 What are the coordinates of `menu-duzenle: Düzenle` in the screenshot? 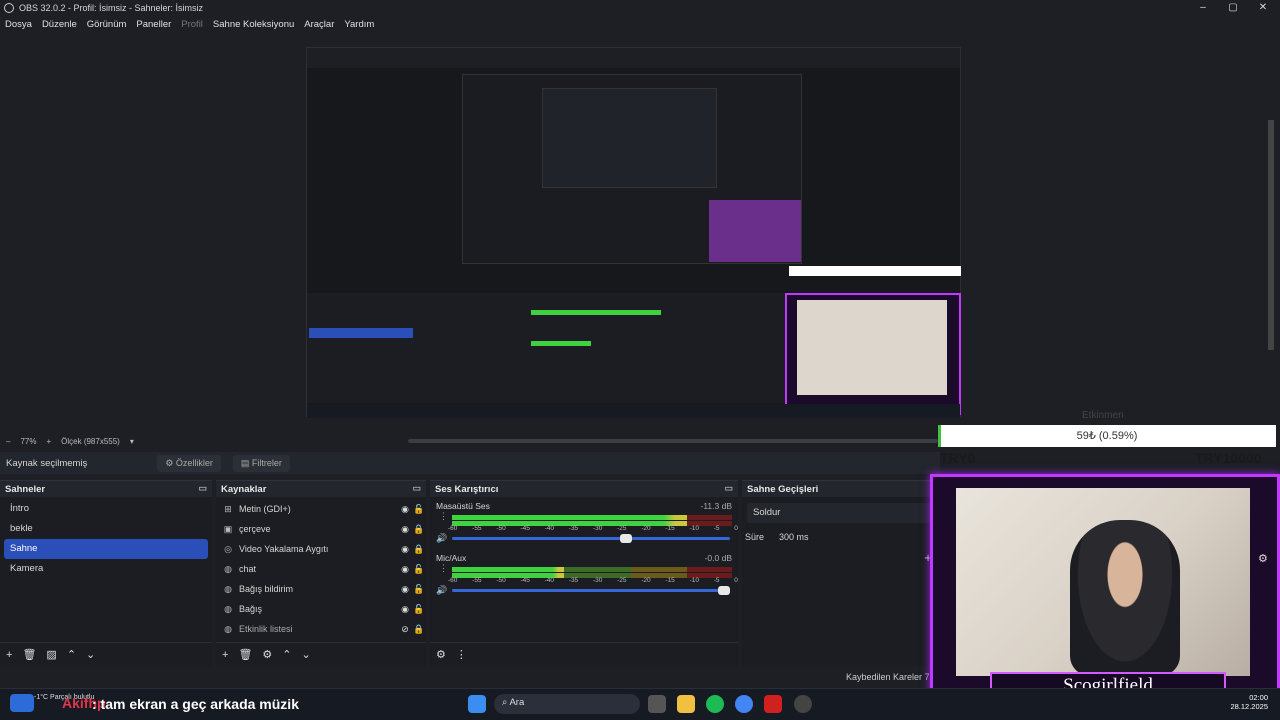 It's located at (59, 24).